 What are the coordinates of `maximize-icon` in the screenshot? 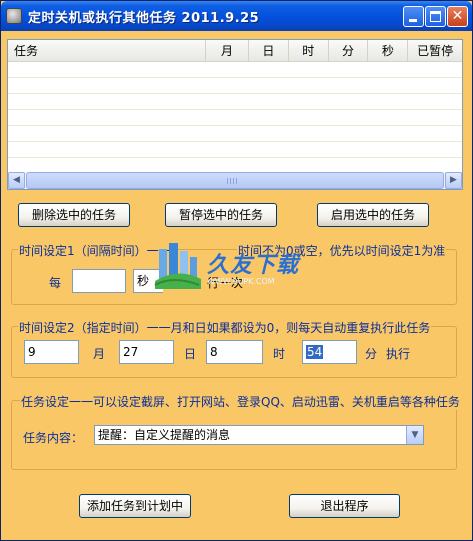 It's located at (435, 16).